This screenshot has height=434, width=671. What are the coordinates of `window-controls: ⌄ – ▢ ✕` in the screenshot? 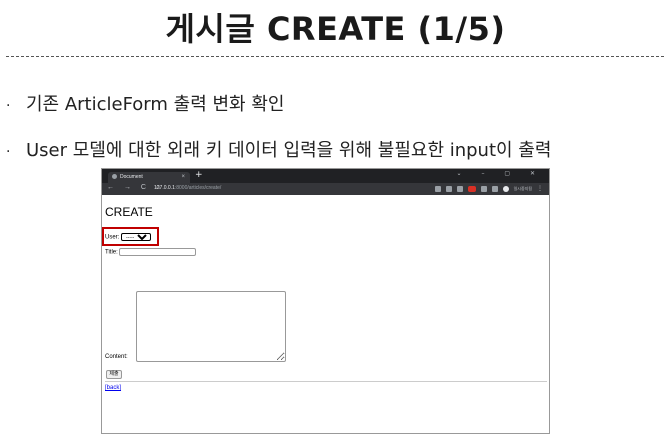 It's located at (500, 173).